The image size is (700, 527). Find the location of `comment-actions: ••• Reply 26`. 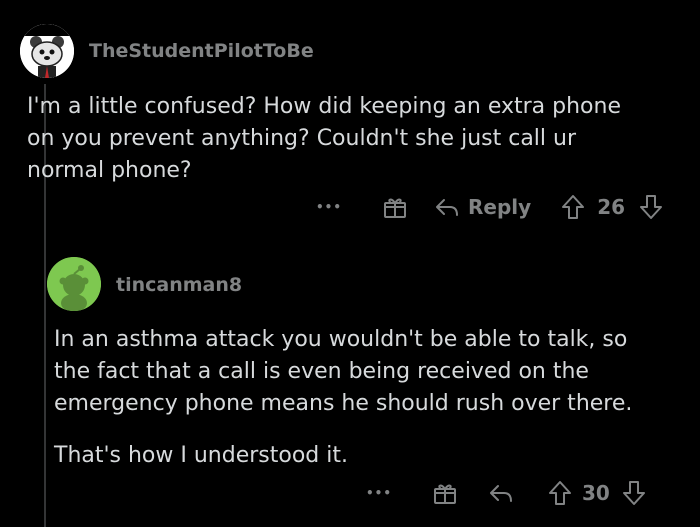

comment-actions: ••• Reply 26 is located at coordinates (489, 207).